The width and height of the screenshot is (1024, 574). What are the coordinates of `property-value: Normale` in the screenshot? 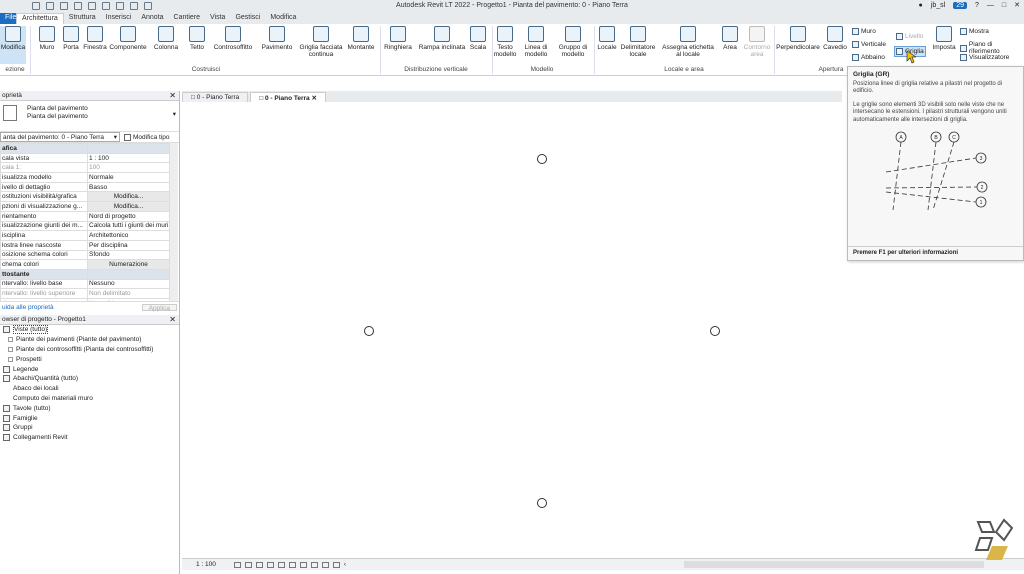 It's located at (128, 177).